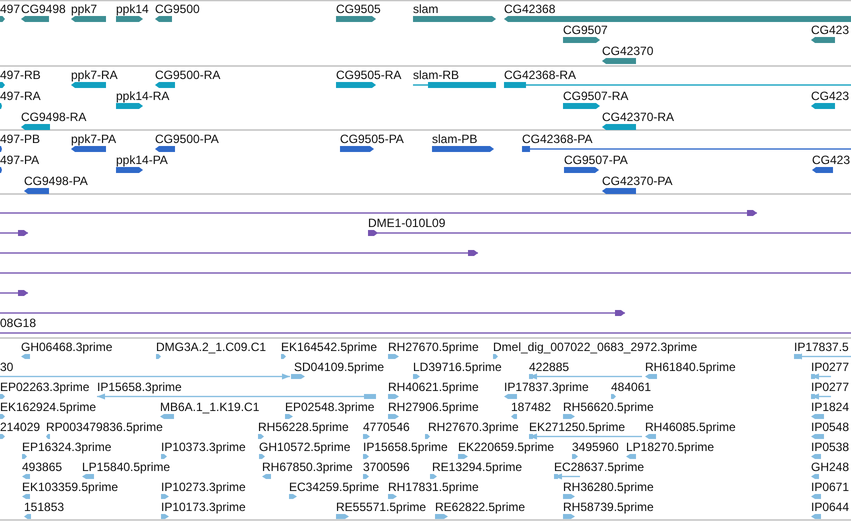 The width and height of the screenshot is (851, 522). Describe the element at coordinates (405, 447) in the screenshot. I see `feature-label: IP15658.5prime` at that location.